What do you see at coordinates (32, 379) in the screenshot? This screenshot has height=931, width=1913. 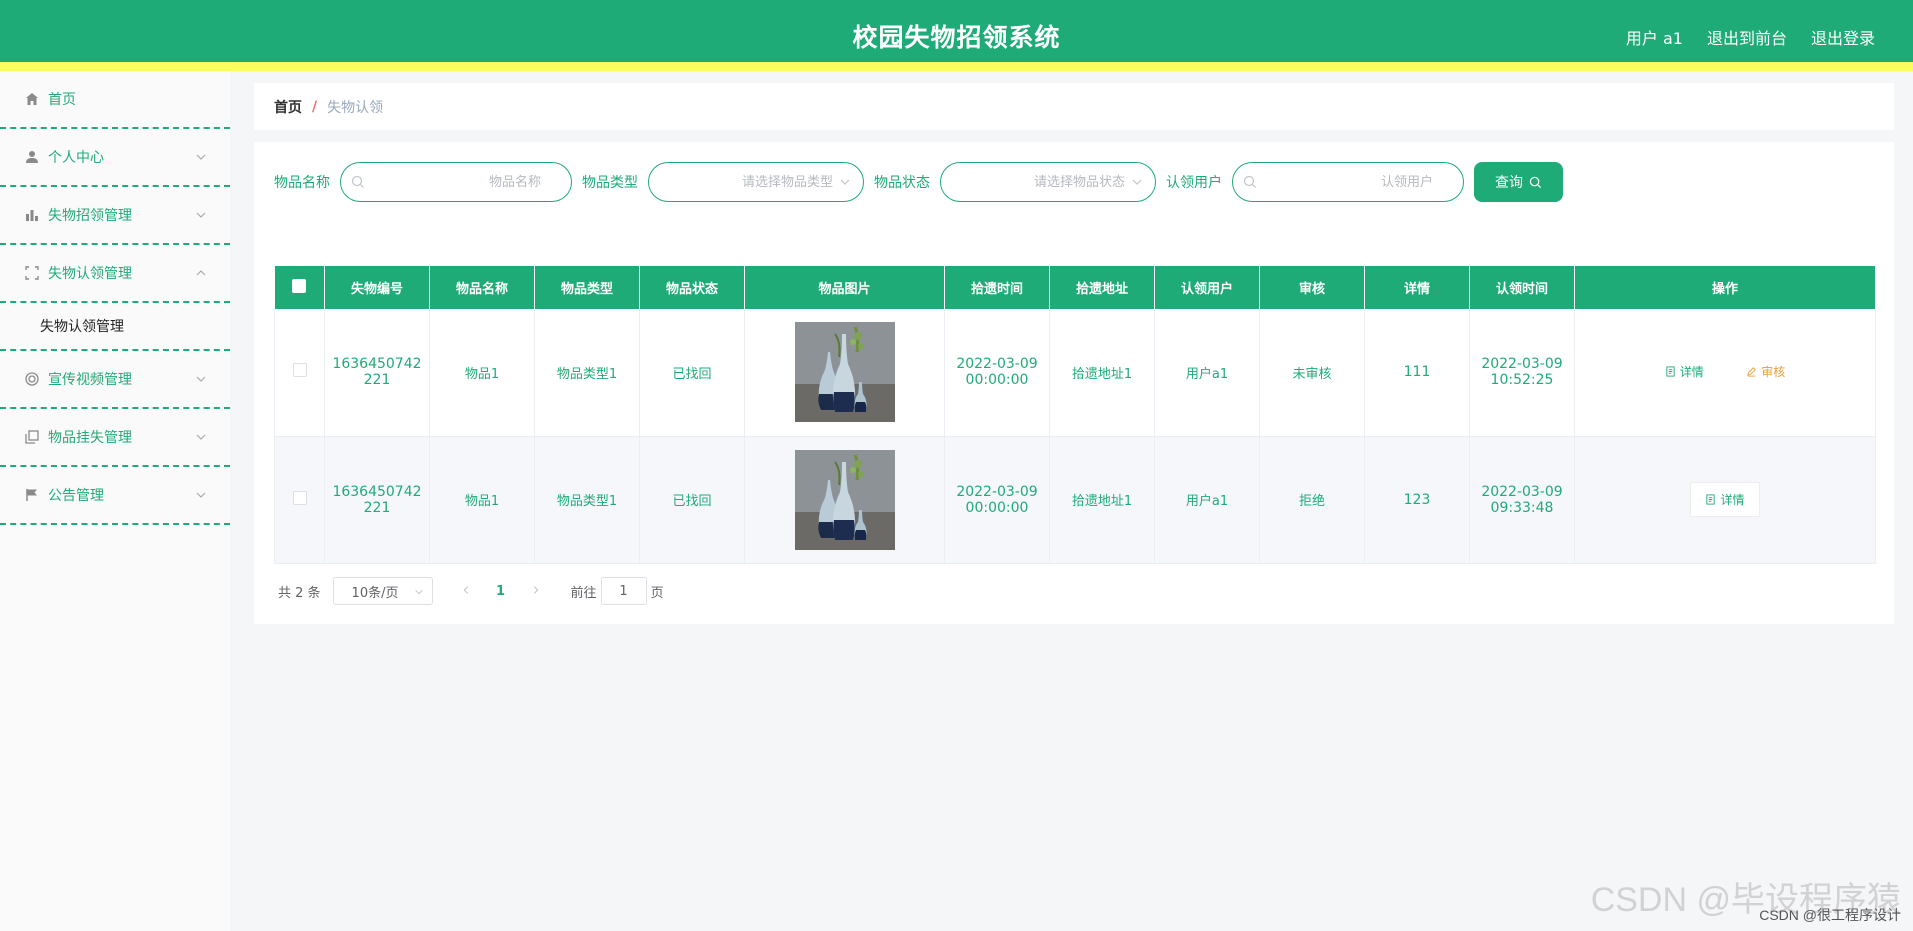 I see `video-icon` at bounding box center [32, 379].